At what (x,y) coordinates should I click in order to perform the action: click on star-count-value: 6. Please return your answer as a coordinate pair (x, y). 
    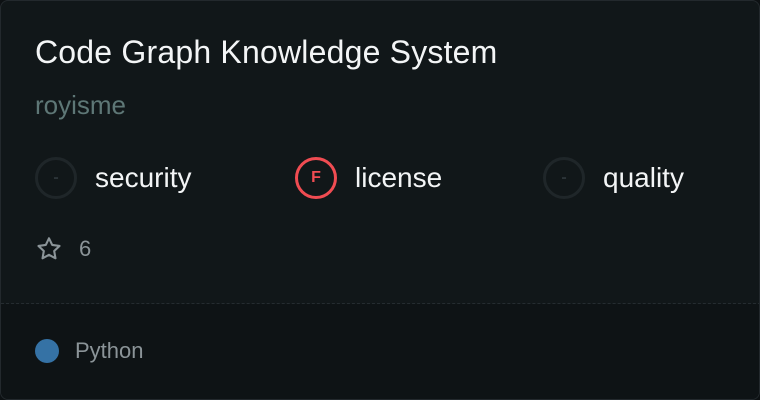
    Looking at the image, I should click on (85, 248).